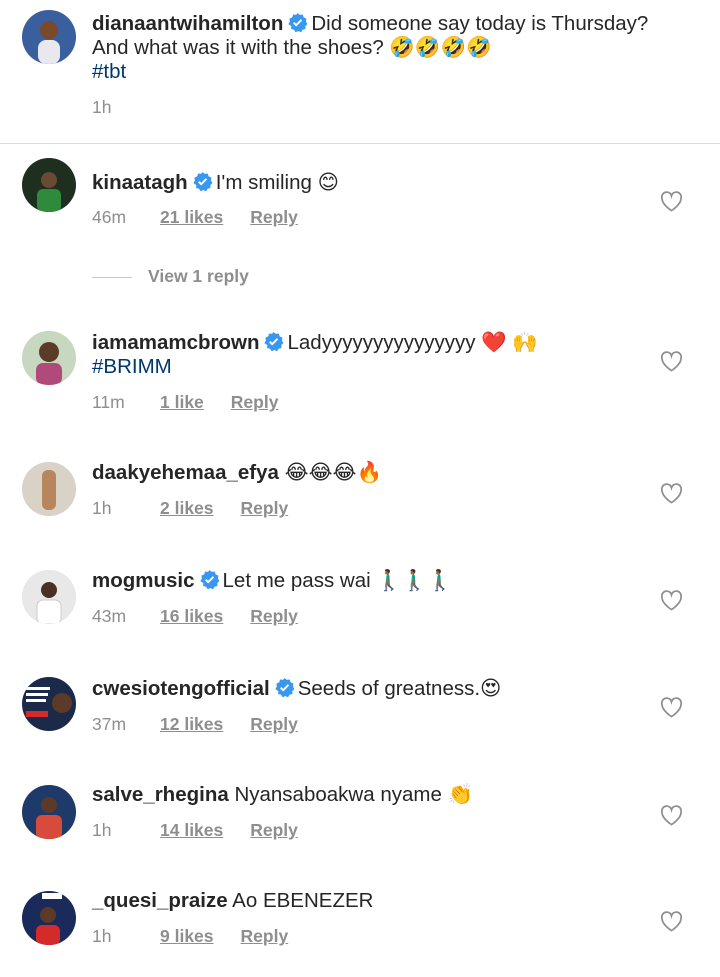 This screenshot has height=977, width=720. What do you see at coordinates (181, 688) in the screenshot?
I see `comment-username: cwesiotengofficial` at bounding box center [181, 688].